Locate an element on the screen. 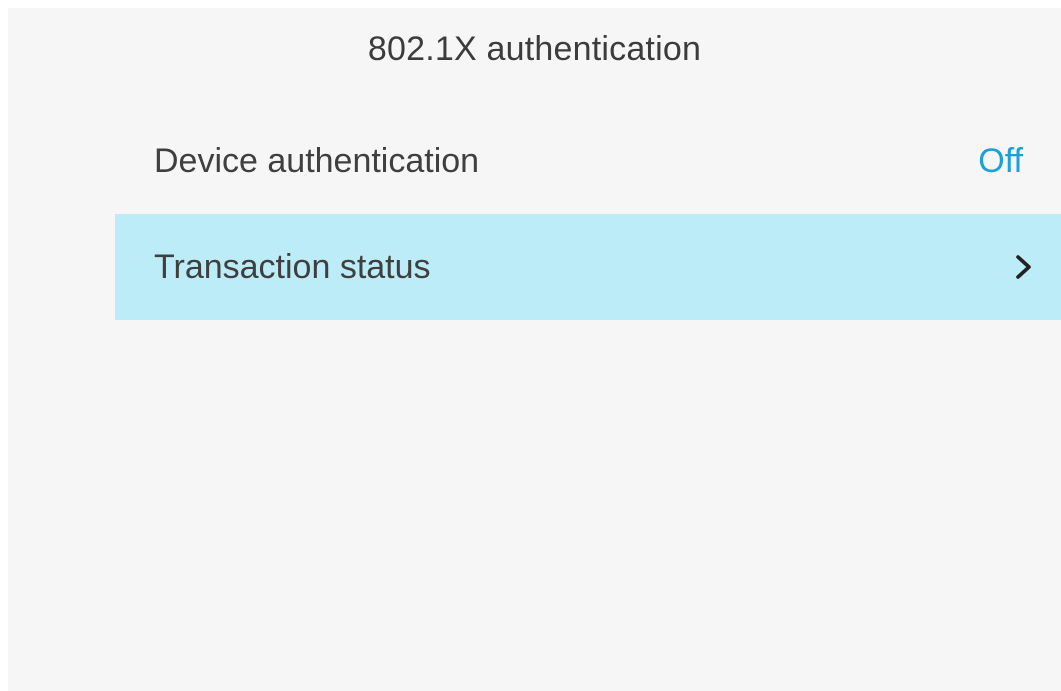 The width and height of the screenshot is (1061, 691). transaction-status-label: Transaction status is located at coordinates (292, 266).